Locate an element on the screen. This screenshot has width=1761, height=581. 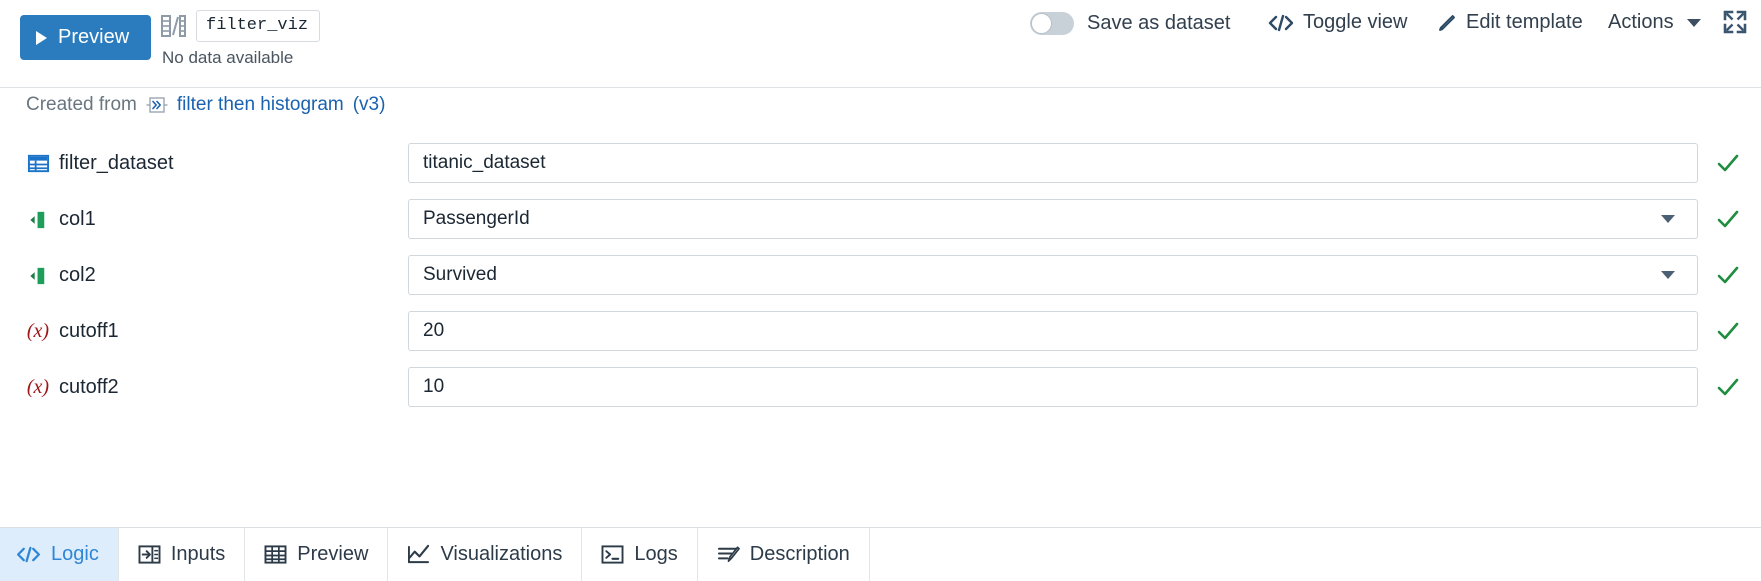
tab-preview: Preview is located at coordinates (317, 554).